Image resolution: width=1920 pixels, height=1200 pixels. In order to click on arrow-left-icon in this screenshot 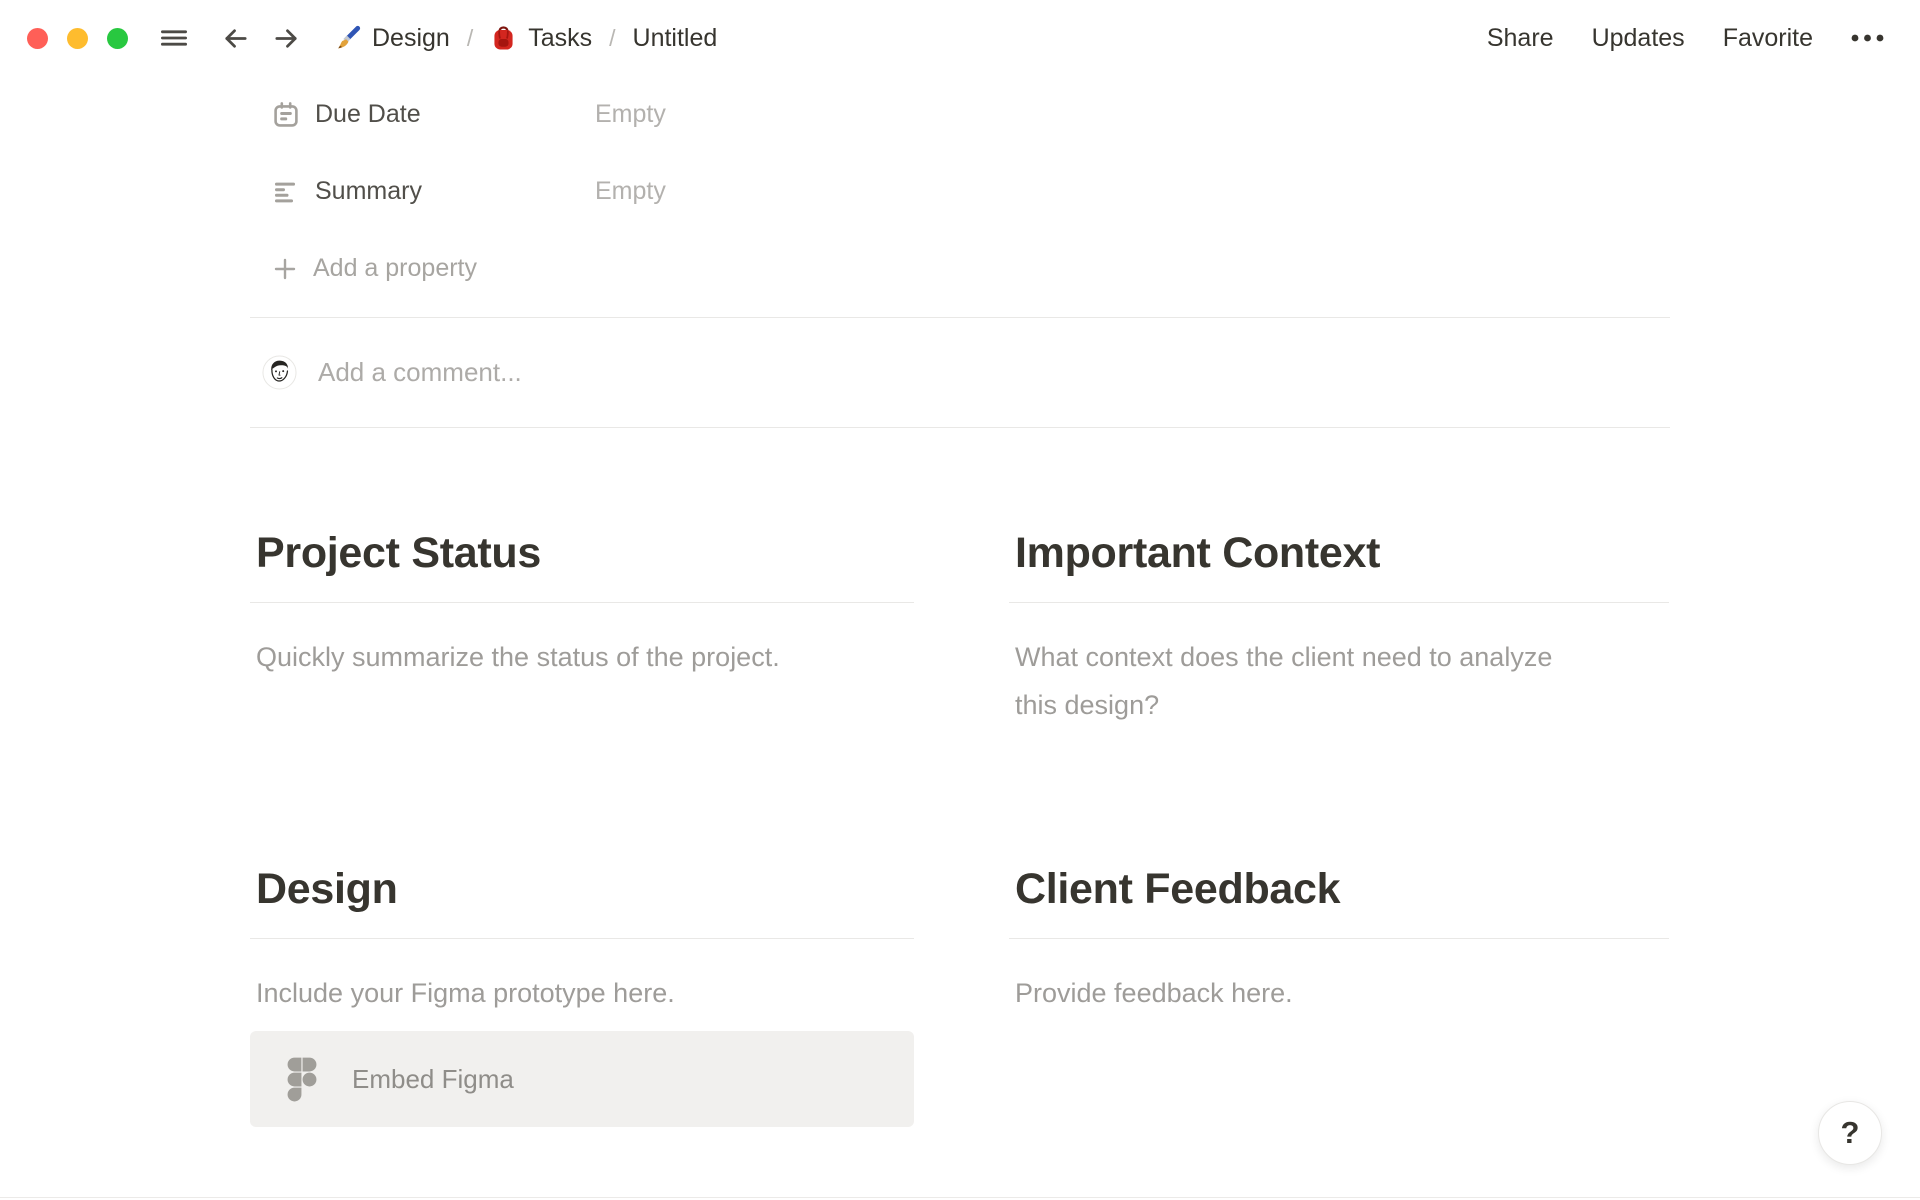, I will do `click(235, 38)`.